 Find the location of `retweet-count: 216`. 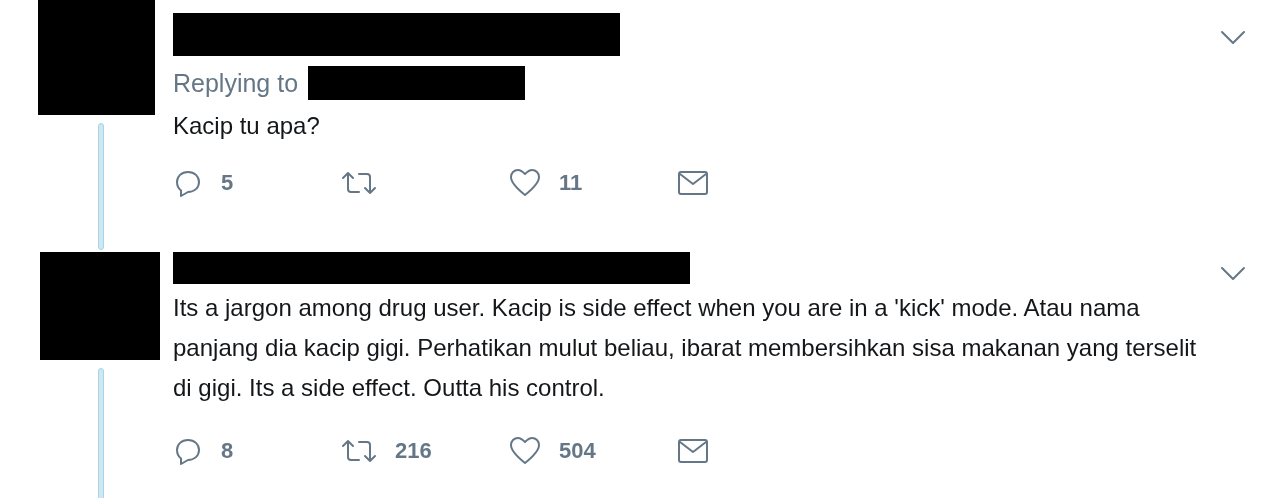

retweet-count: 216 is located at coordinates (413, 451).